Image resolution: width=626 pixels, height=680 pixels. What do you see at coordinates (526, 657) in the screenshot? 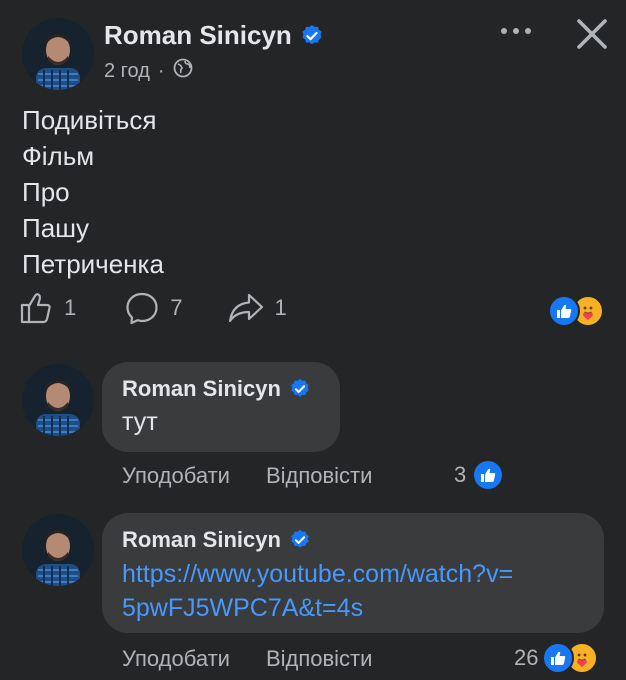
I see `comment-reaction-count: 26` at bounding box center [526, 657].